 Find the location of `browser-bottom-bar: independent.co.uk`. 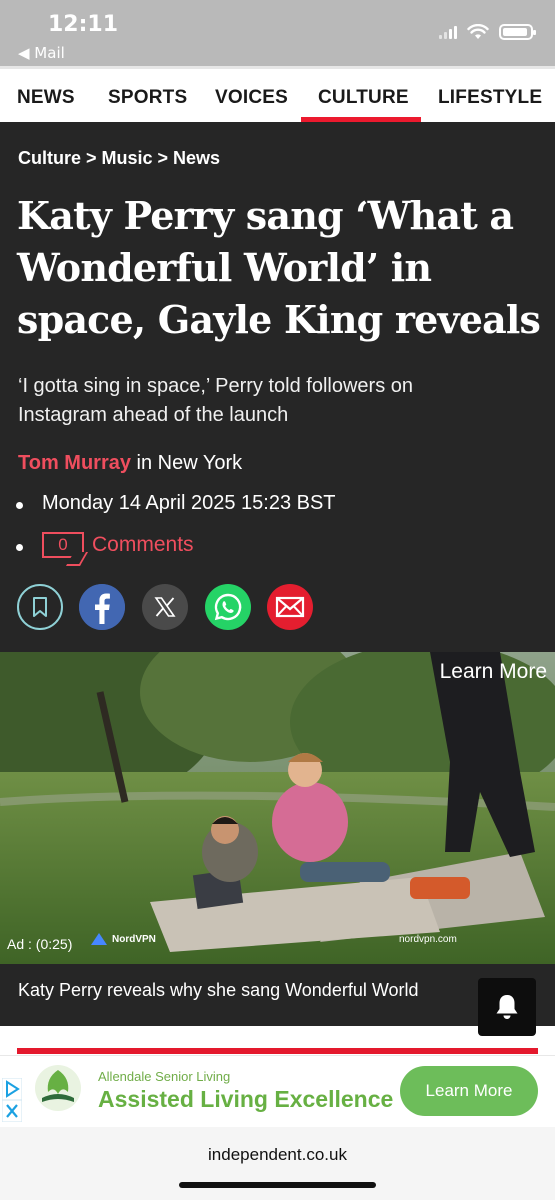

browser-bottom-bar: independent.co.uk is located at coordinates (277, 1163).